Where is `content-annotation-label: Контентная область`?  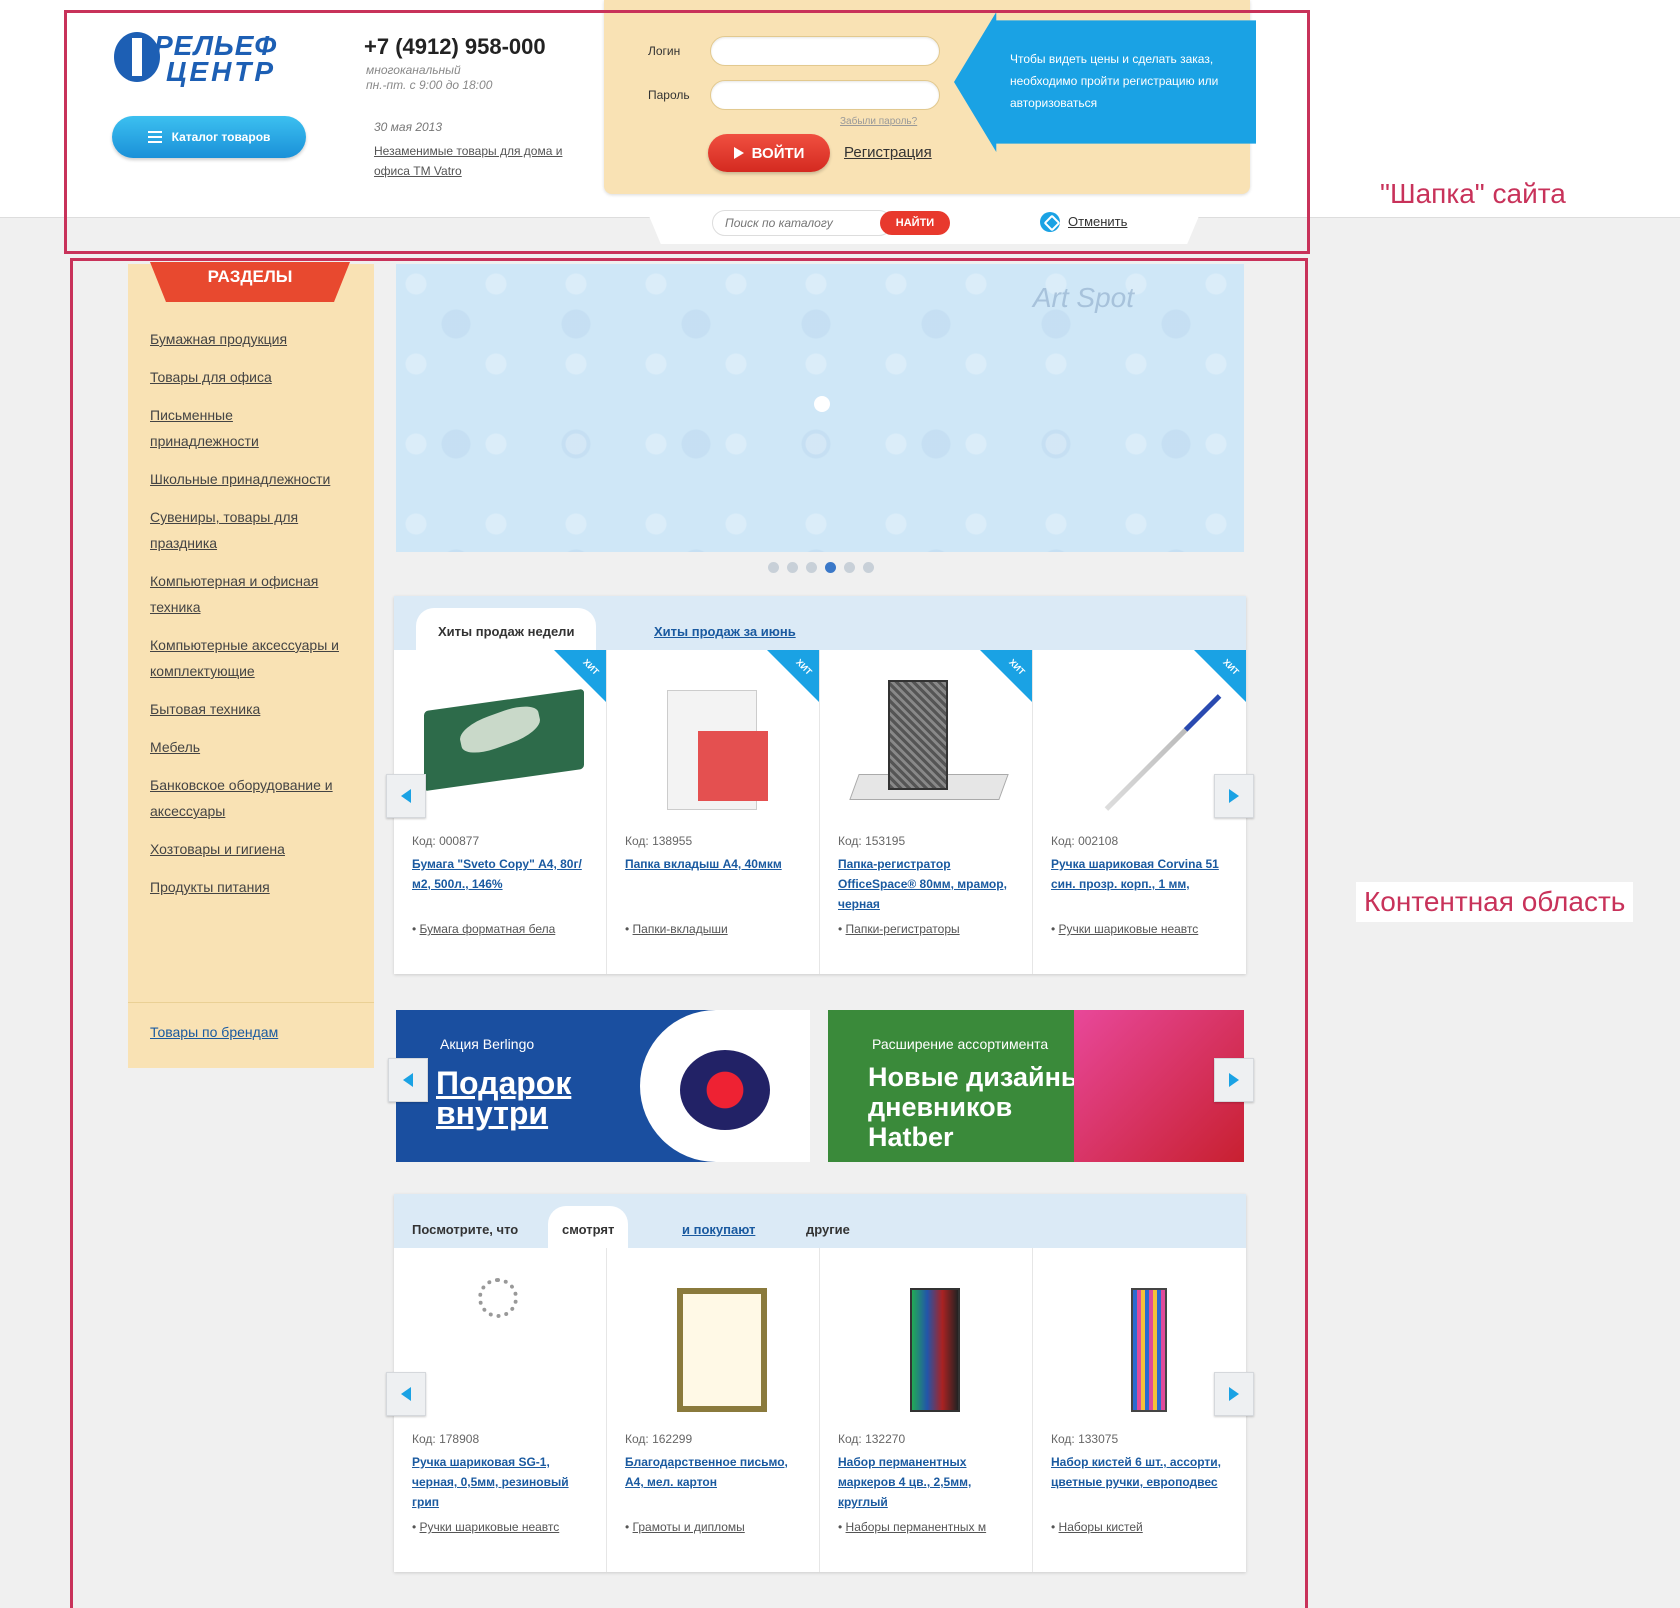 content-annotation-label: Контентная область is located at coordinates (1495, 902).